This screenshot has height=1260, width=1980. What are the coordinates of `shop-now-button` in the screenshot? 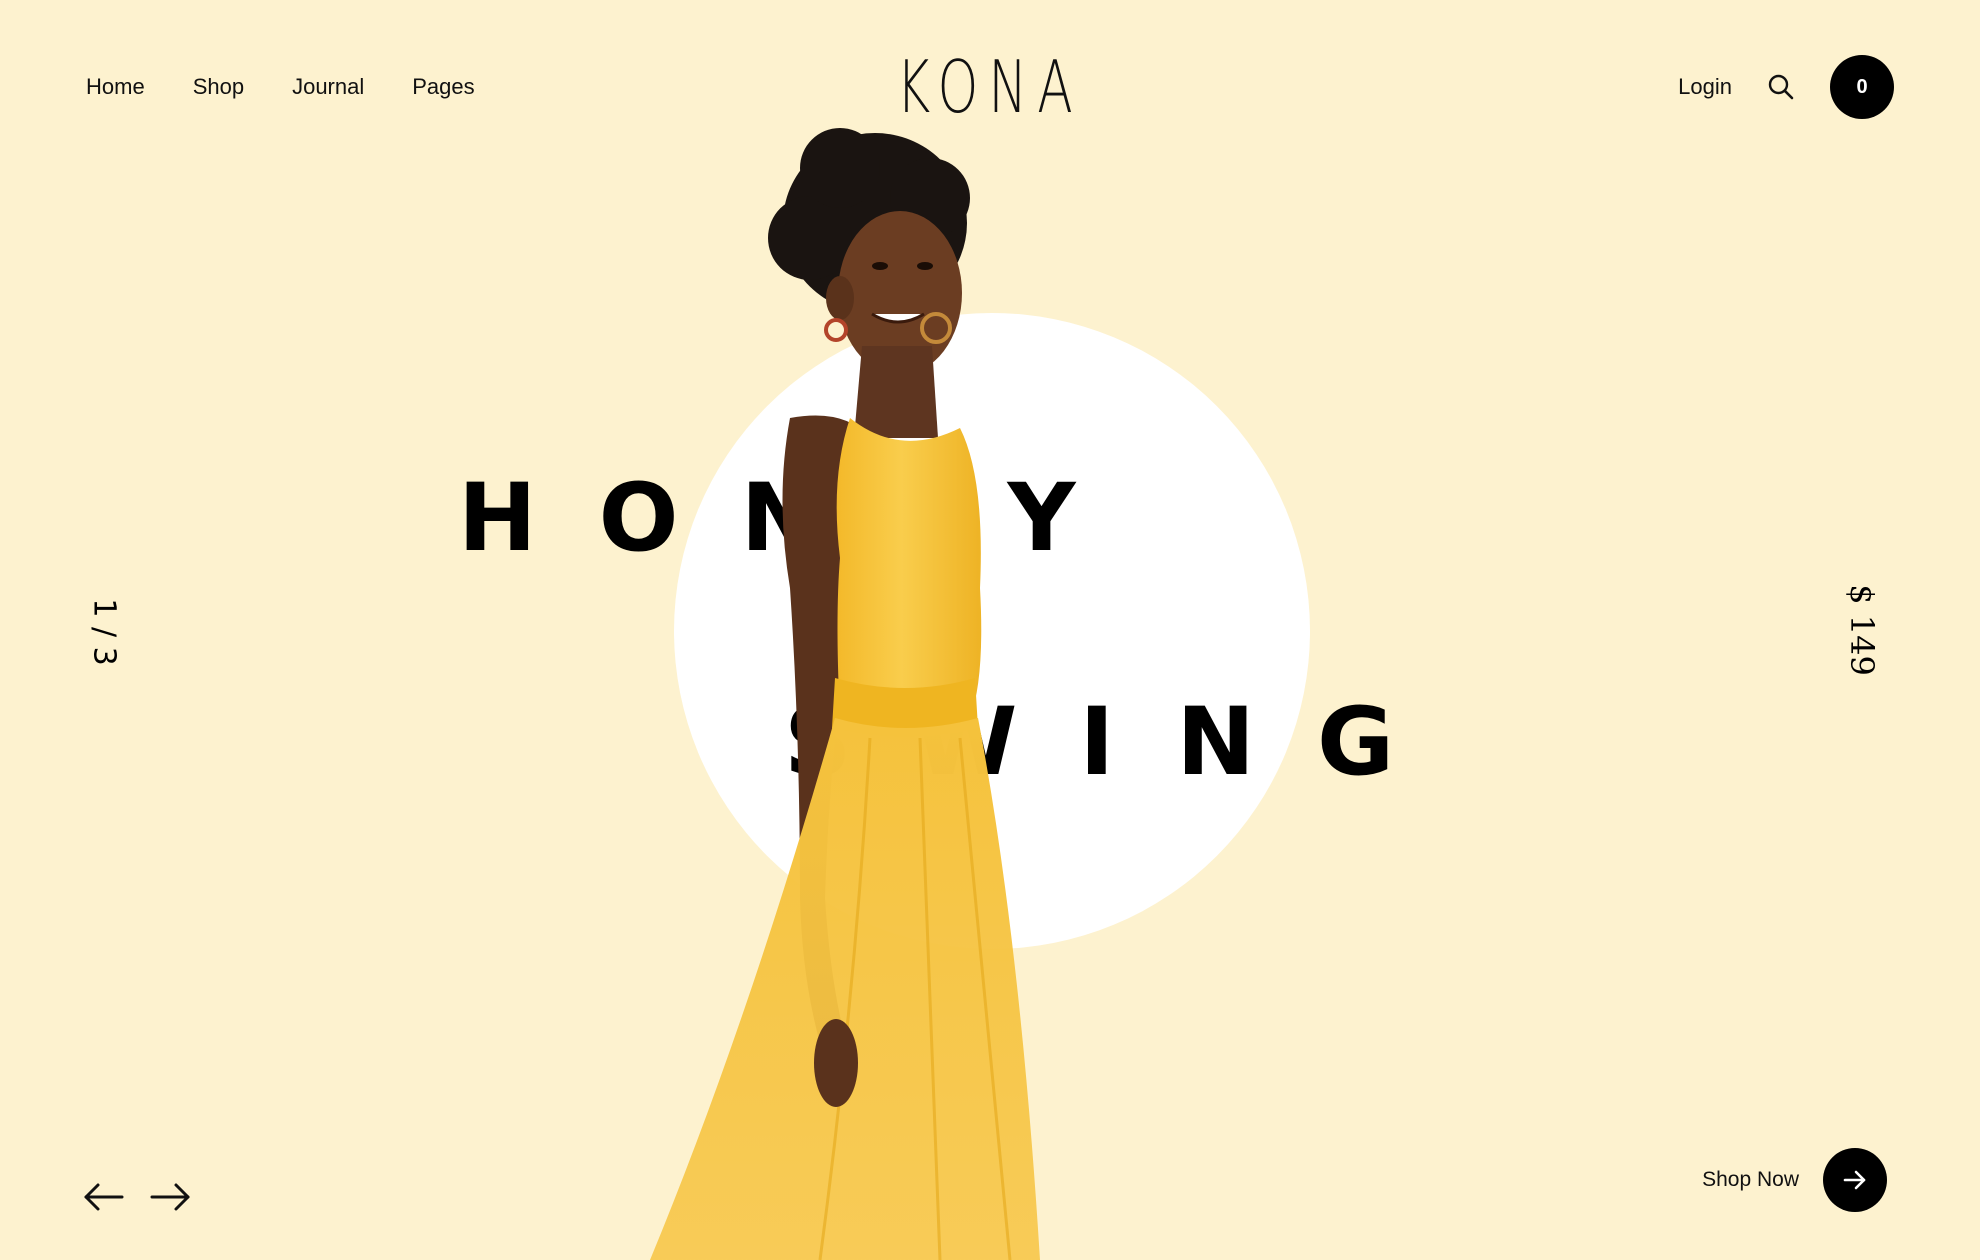 It's located at (1855, 1180).